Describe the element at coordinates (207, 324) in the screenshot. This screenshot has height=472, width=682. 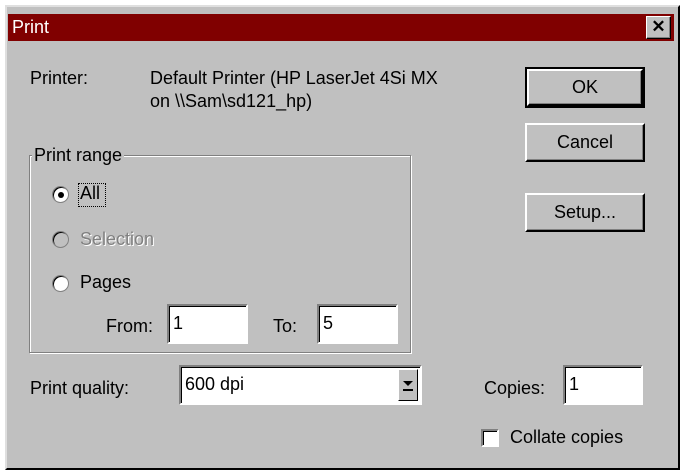
I see `from-input: 1` at that location.